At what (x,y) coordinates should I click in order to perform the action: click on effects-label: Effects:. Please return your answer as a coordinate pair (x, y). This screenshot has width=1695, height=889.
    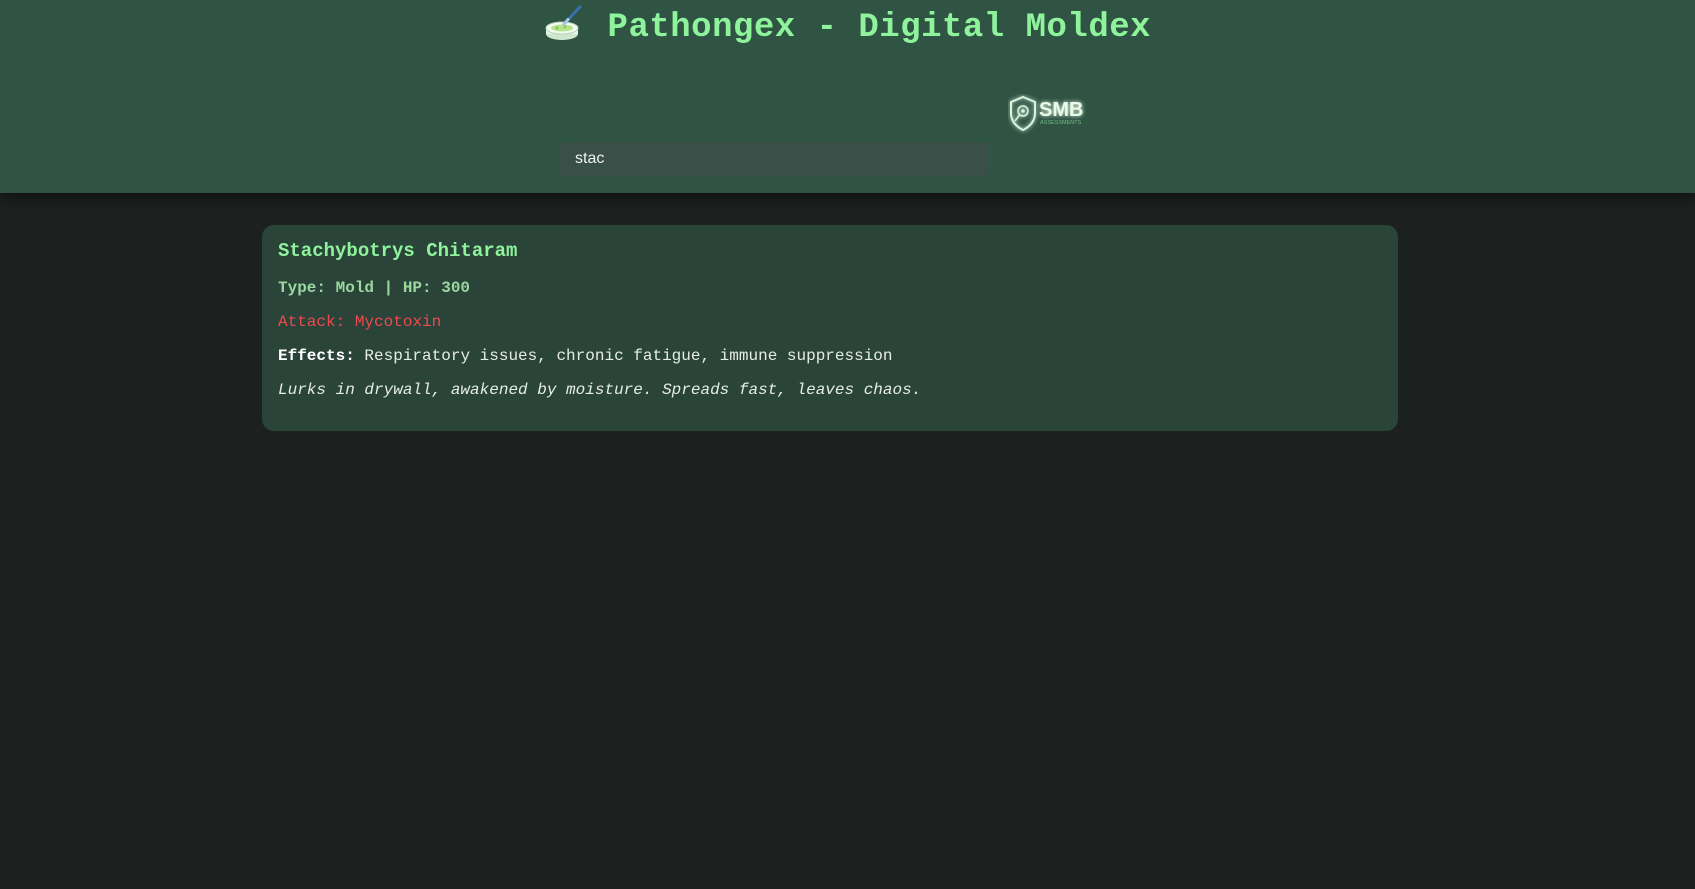
    Looking at the image, I should click on (316, 356).